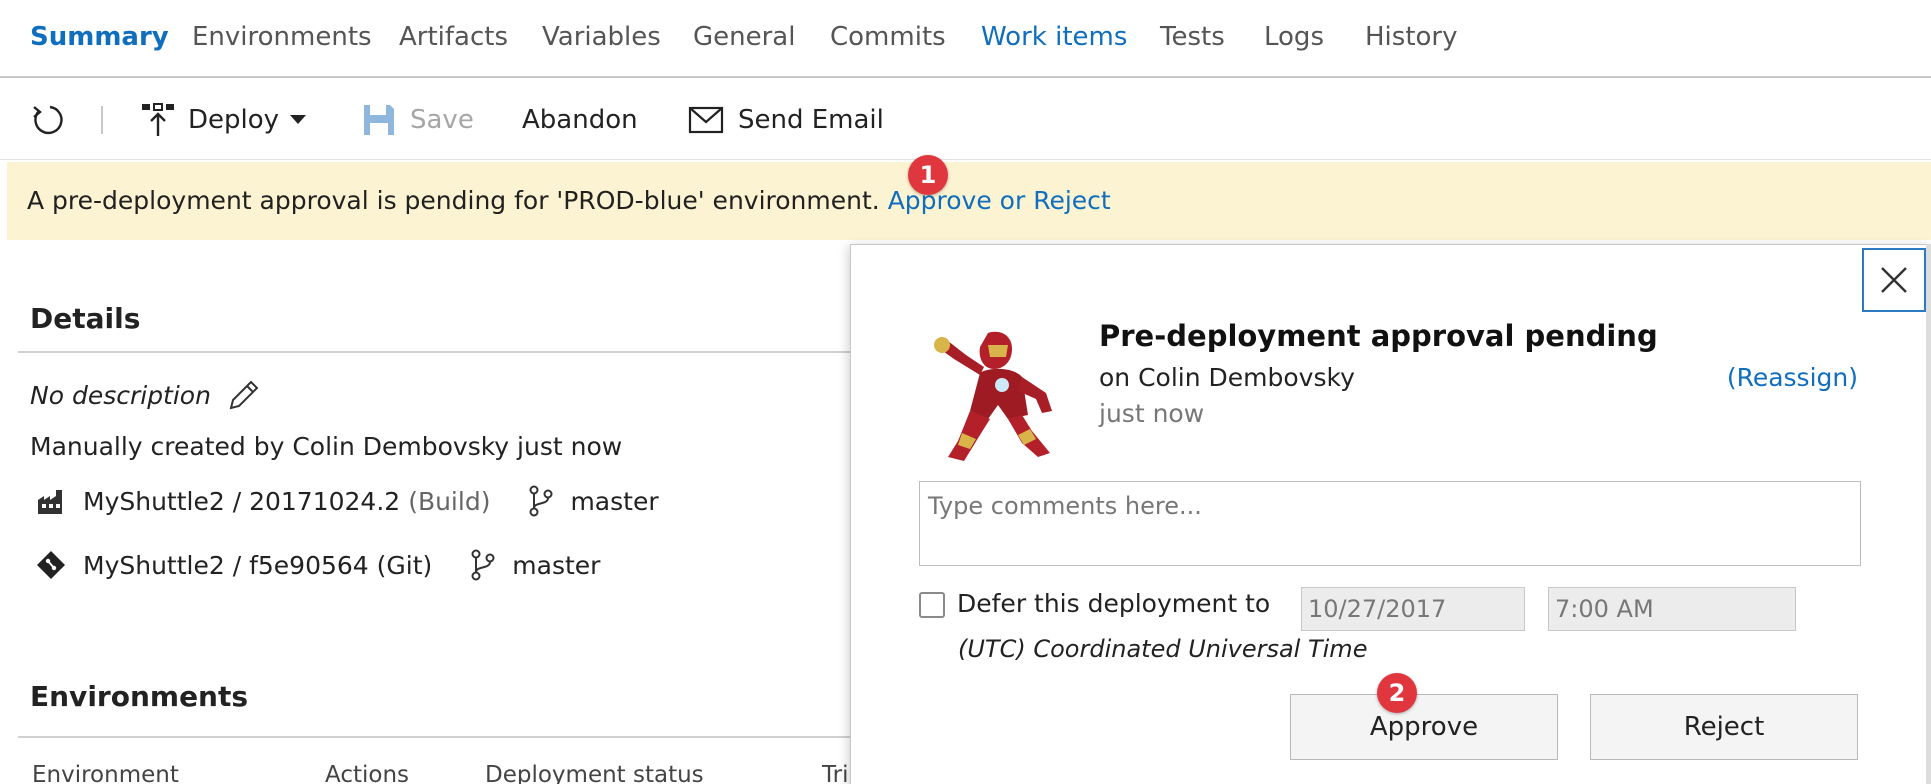 The width and height of the screenshot is (1931, 784). Describe the element at coordinates (965, 120) in the screenshot. I see `toolbar: Deploy Save Abandon Send Email` at that location.